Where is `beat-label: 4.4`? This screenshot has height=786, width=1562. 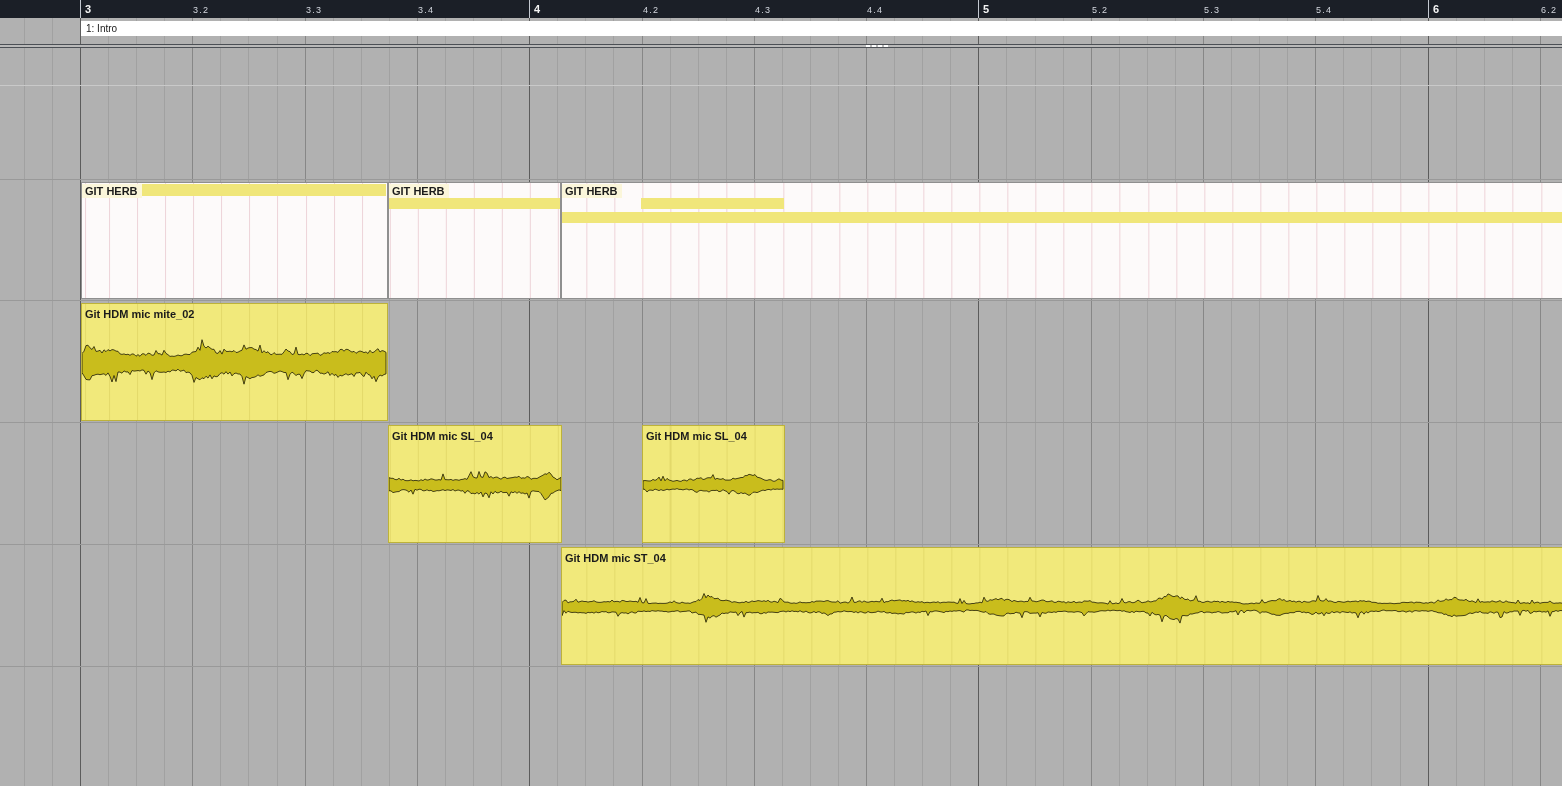
beat-label: 4.4 is located at coordinates (875, 10).